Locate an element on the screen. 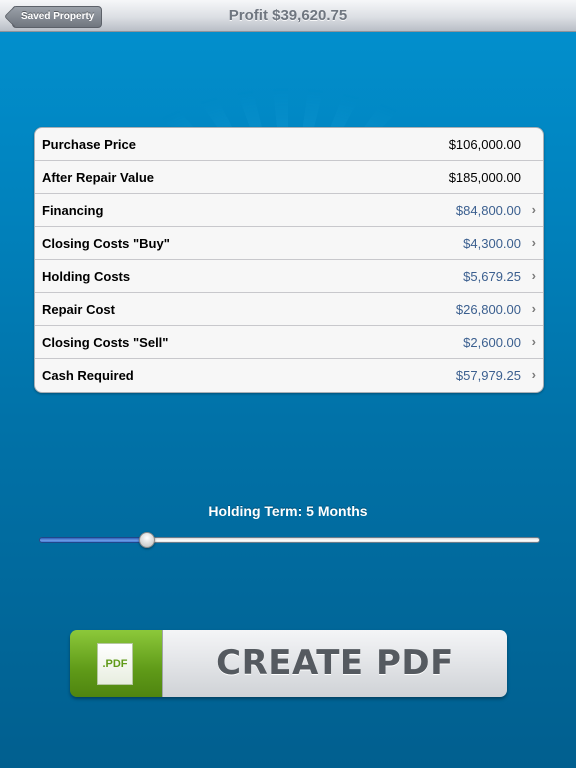 The width and height of the screenshot is (576, 768). row-value: $106,000.00 is located at coordinates (484, 144).